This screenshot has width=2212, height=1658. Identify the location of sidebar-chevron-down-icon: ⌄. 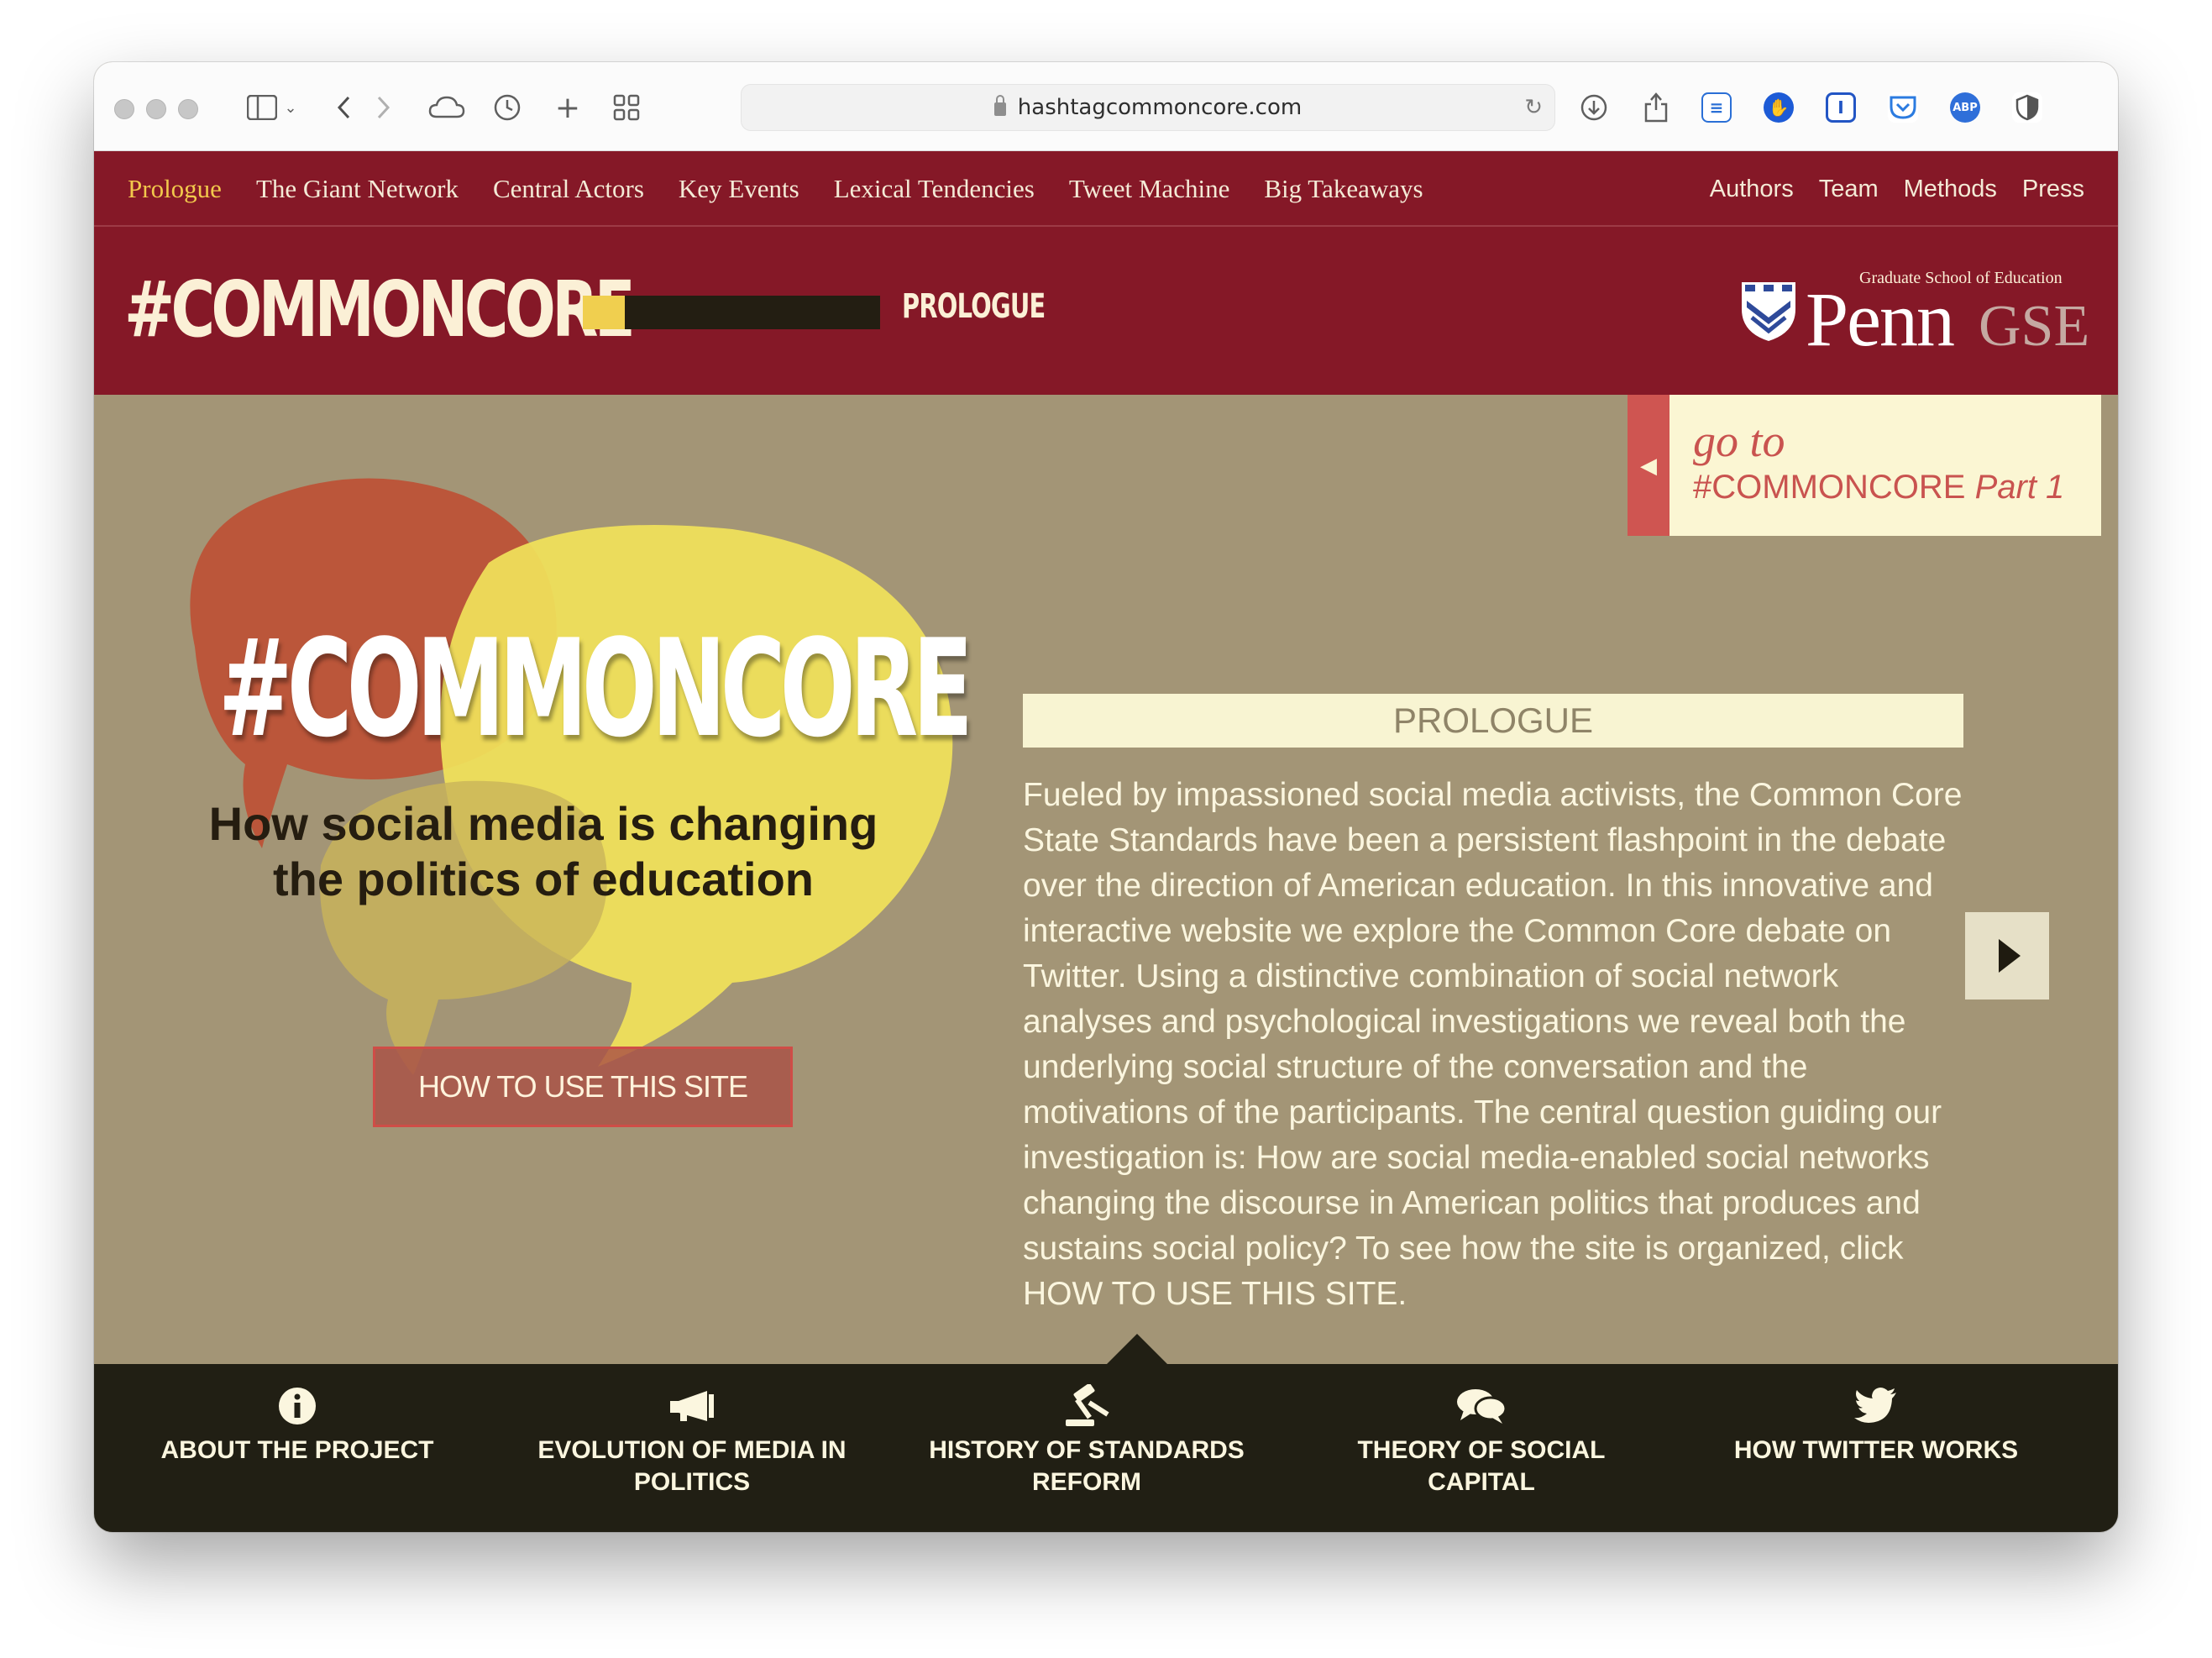
(291, 107).